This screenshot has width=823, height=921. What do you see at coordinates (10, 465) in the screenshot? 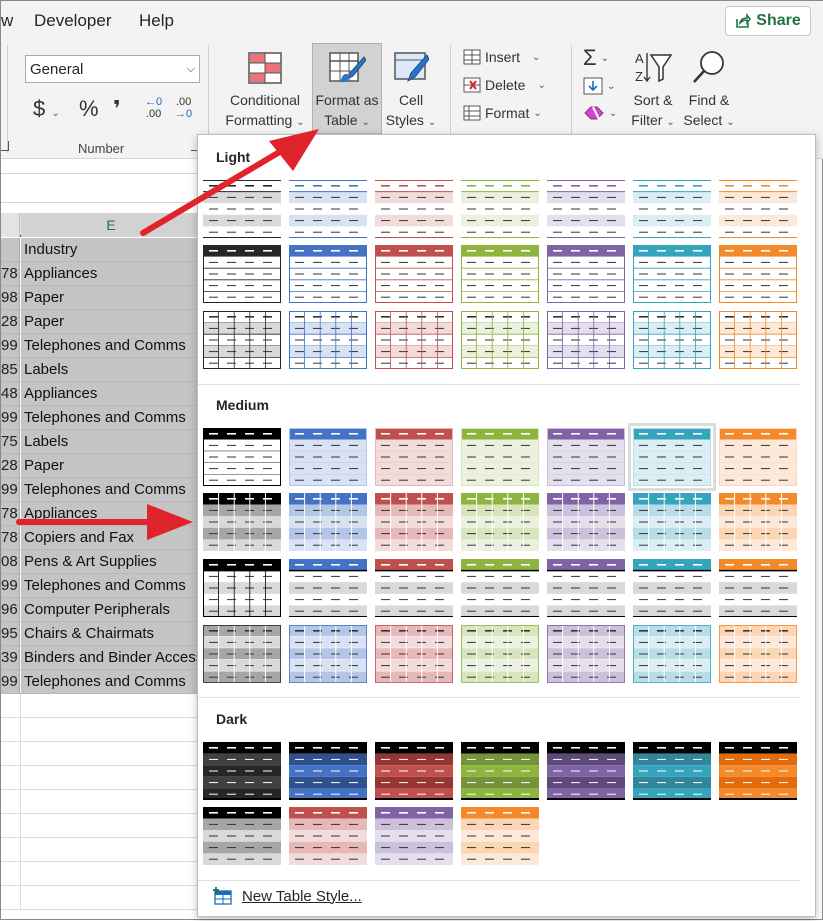
I see `cell-column-d: 28` at bounding box center [10, 465].